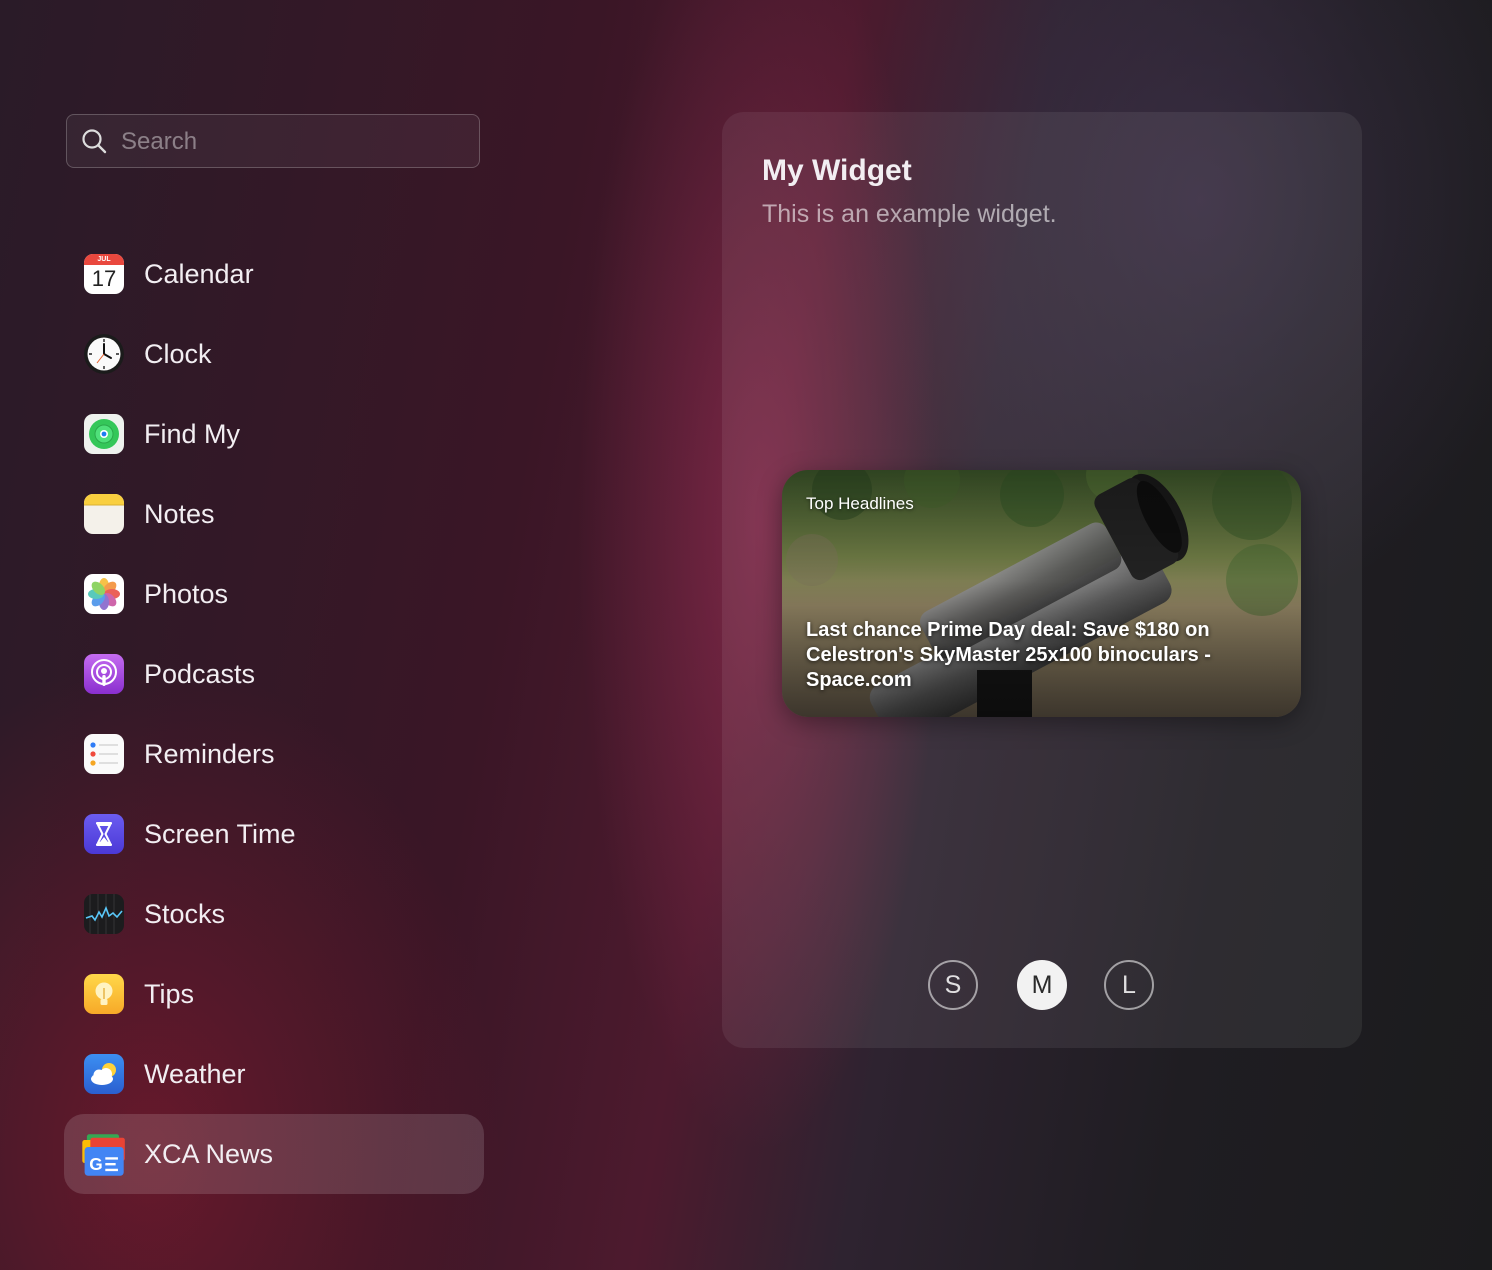  I want to click on search-field, so click(273, 141).